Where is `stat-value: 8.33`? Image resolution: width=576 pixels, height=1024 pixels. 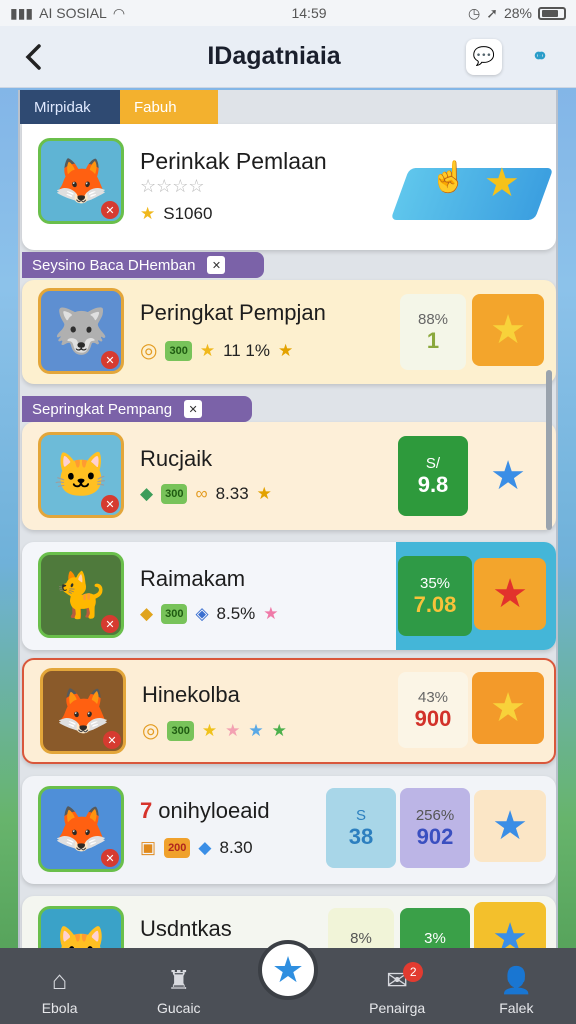
stat-value: 8.33 is located at coordinates (232, 493).